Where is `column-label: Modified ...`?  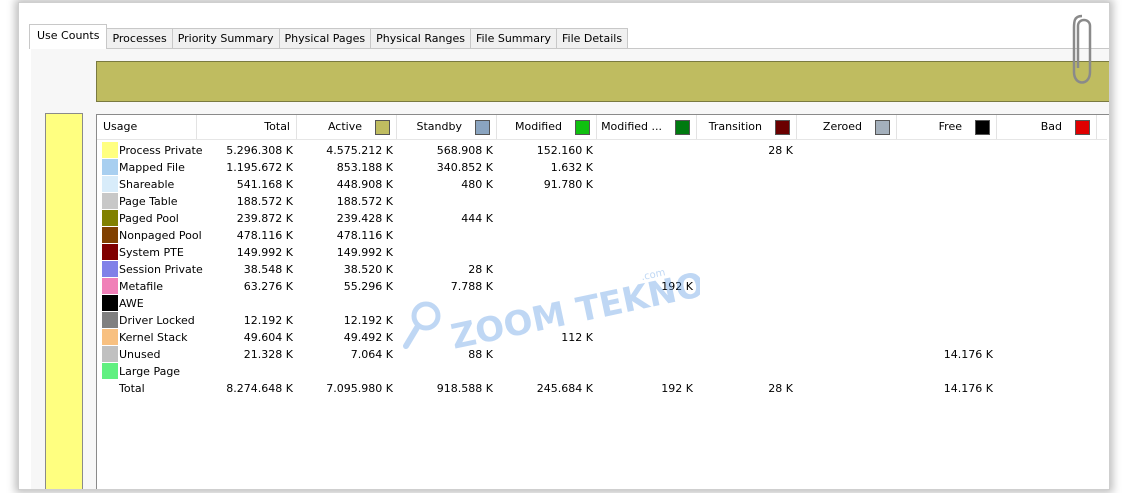 column-label: Modified ... is located at coordinates (631, 126).